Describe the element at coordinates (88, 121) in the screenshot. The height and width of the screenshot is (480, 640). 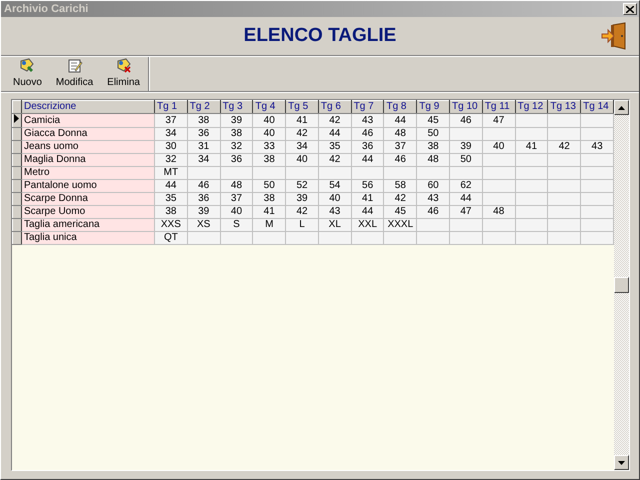
I see `table-cell: Camicia` at that location.